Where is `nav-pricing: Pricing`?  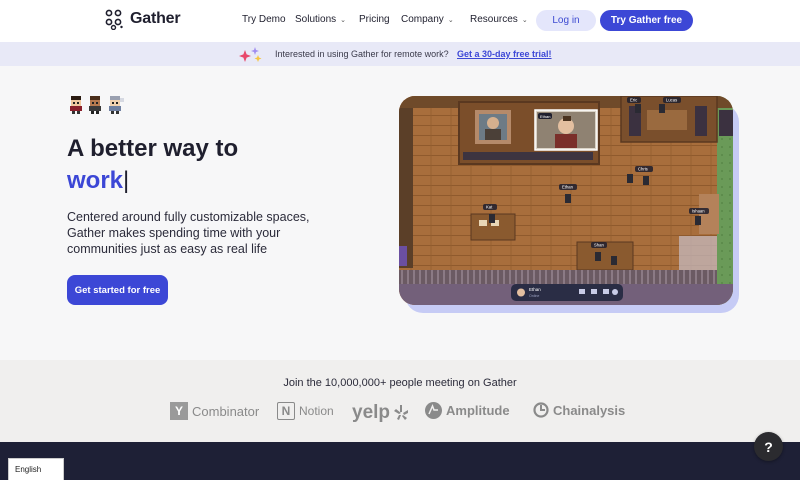 nav-pricing: Pricing is located at coordinates (374, 19).